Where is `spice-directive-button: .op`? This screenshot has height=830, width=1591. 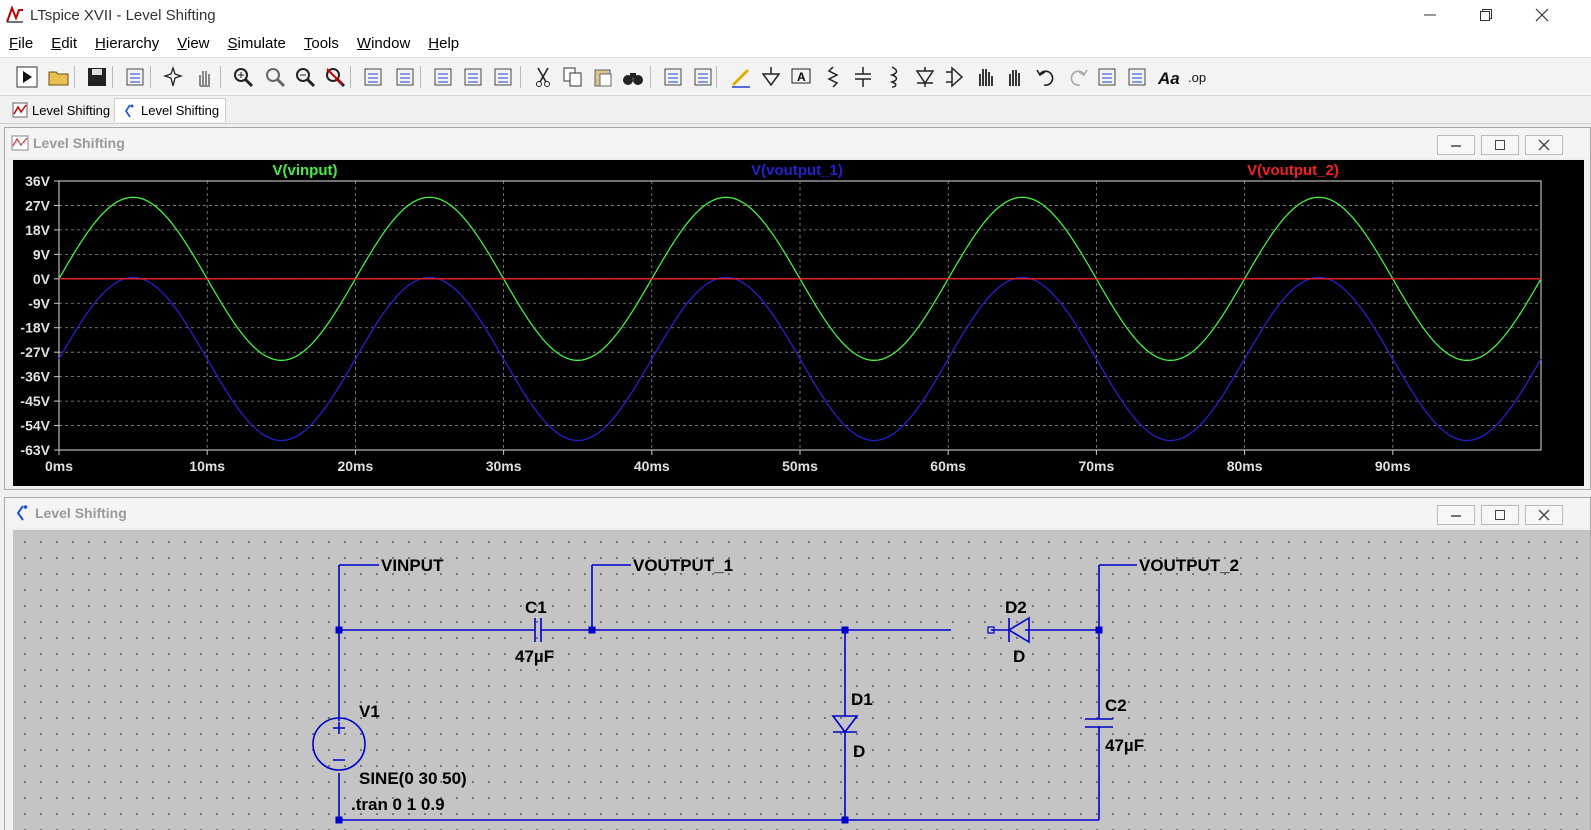
spice-directive-button: .op is located at coordinates (1199, 77).